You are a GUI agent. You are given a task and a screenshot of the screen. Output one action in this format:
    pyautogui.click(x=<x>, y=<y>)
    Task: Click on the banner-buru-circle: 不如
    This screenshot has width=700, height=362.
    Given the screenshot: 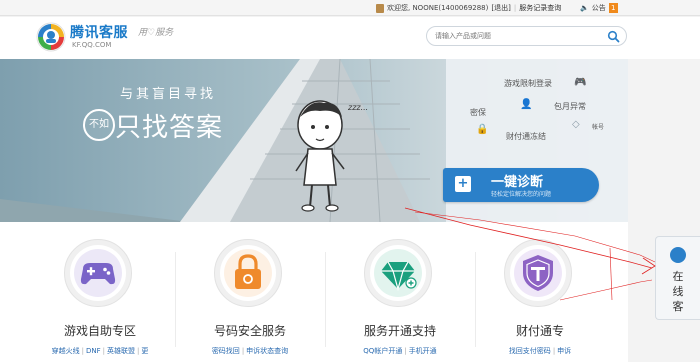 What is the action you would take?
    pyautogui.click(x=99, y=125)
    